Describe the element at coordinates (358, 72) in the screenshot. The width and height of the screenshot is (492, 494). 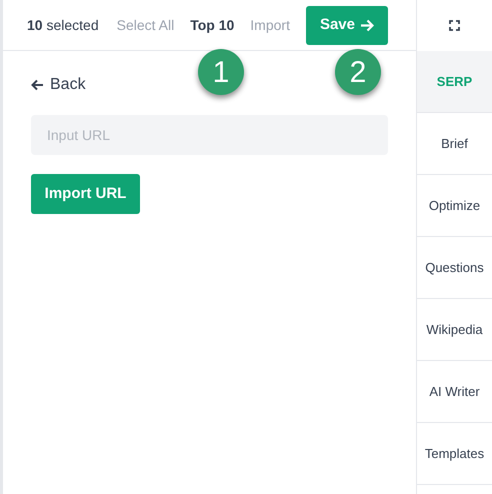
I see `step-number-badge: 2` at that location.